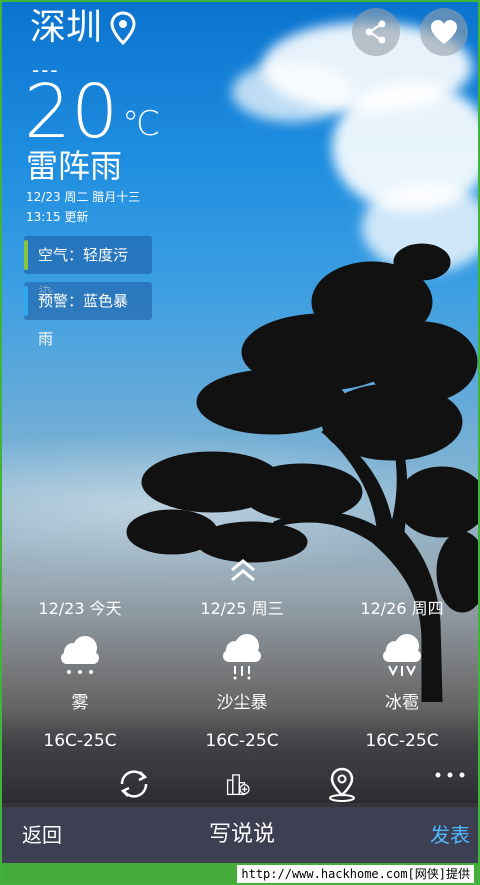 The width and height of the screenshot is (480, 885). Describe the element at coordinates (242, 608) in the screenshot. I see `forecast-date: 12/25 周三` at that location.